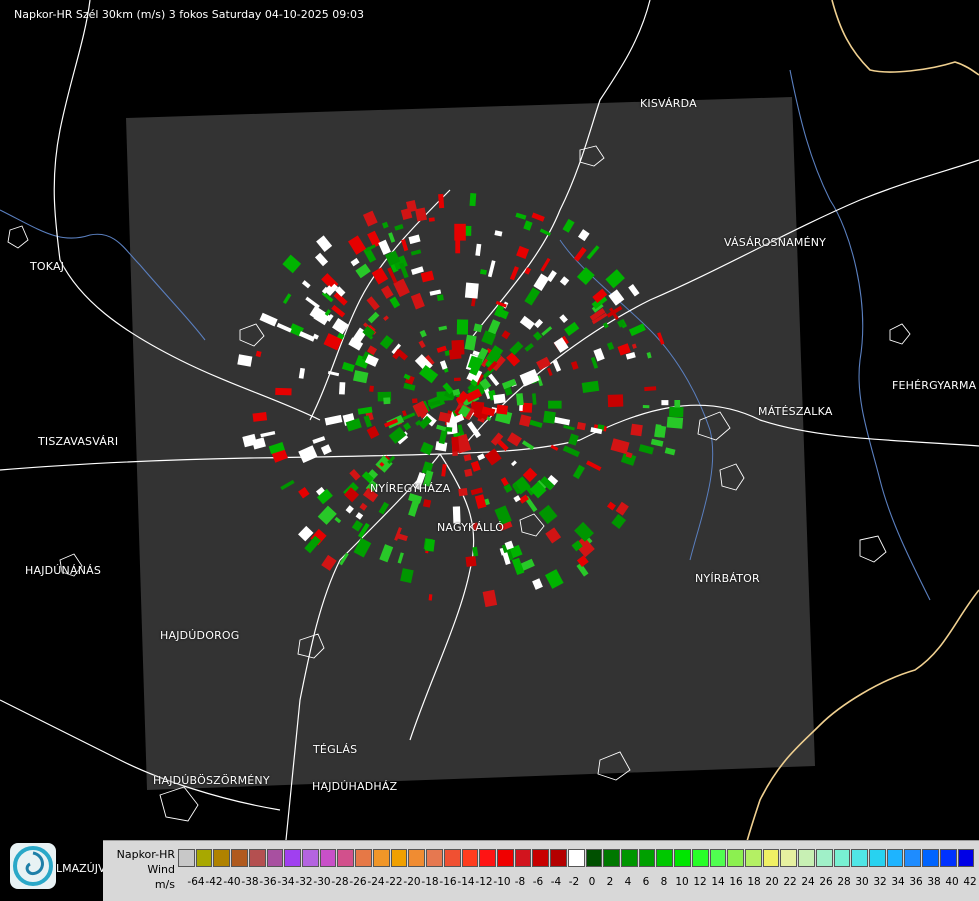  Describe the element at coordinates (664, 882) in the screenshot. I see `legend-tick-label: 8` at that location.